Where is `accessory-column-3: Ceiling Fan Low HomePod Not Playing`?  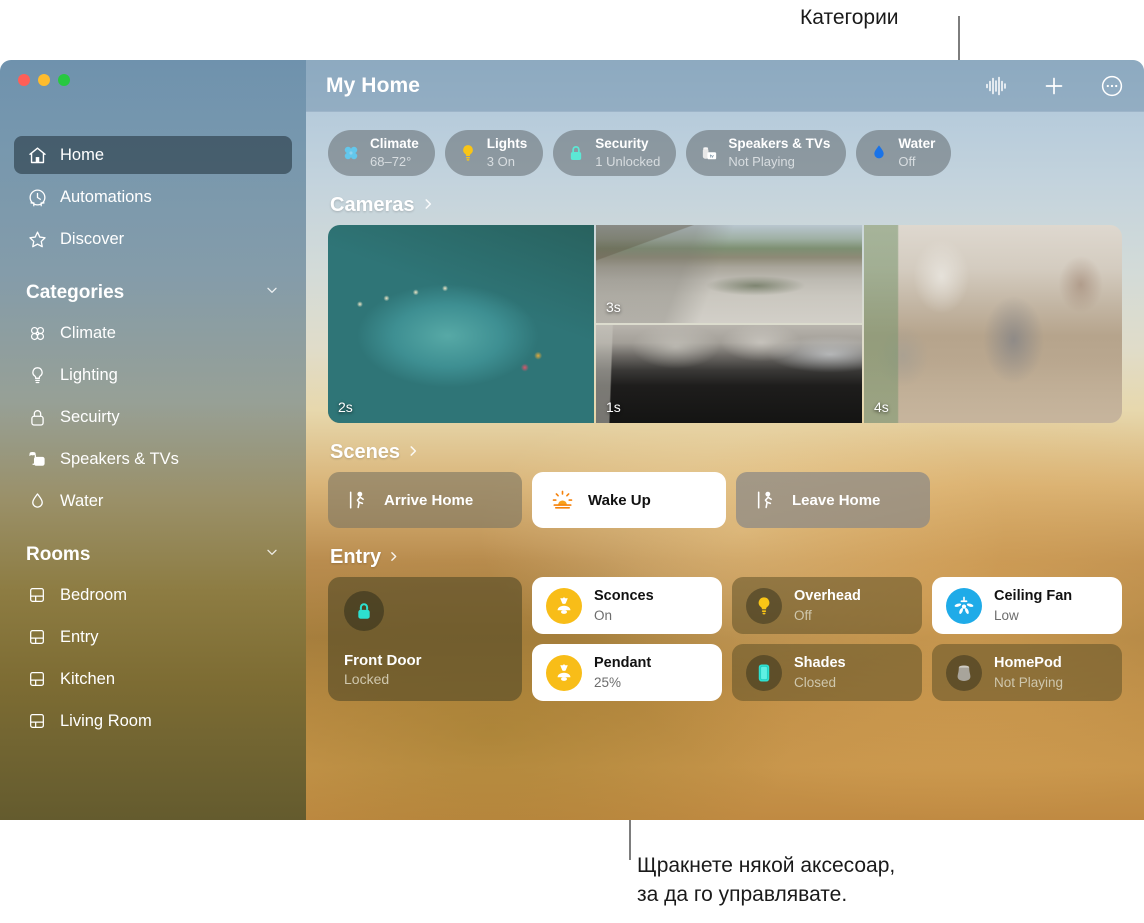 accessory-column-3: Ceiling Fan Low HomePod Not Playing is located at coordinates (1027, 639).